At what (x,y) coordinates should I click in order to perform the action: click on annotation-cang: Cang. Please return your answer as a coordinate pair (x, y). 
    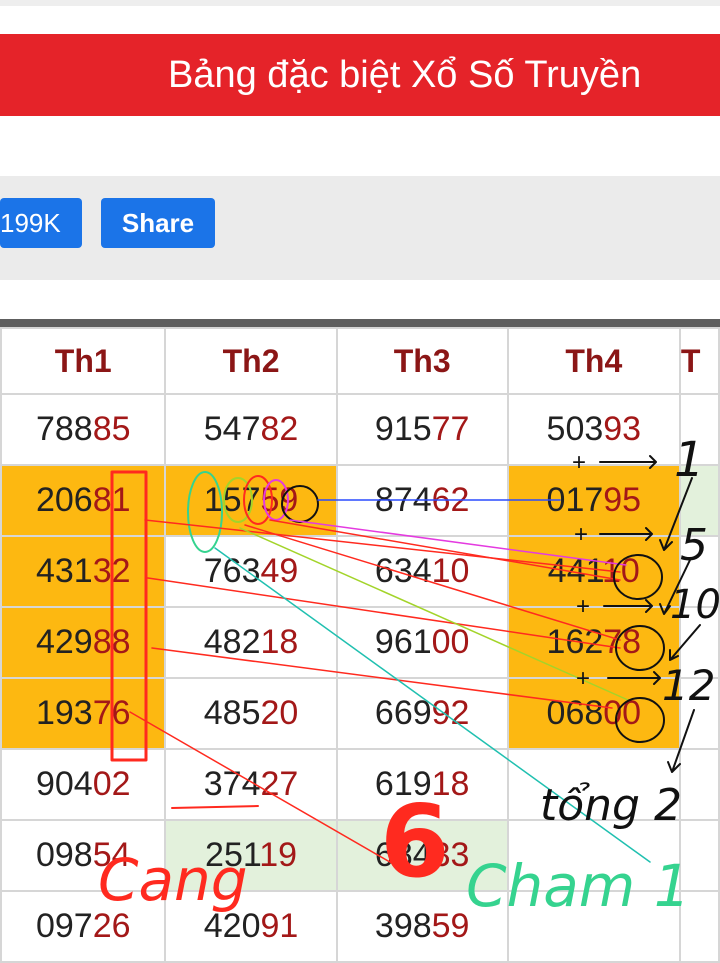
    Looking at the image, I should click on (173, 880).